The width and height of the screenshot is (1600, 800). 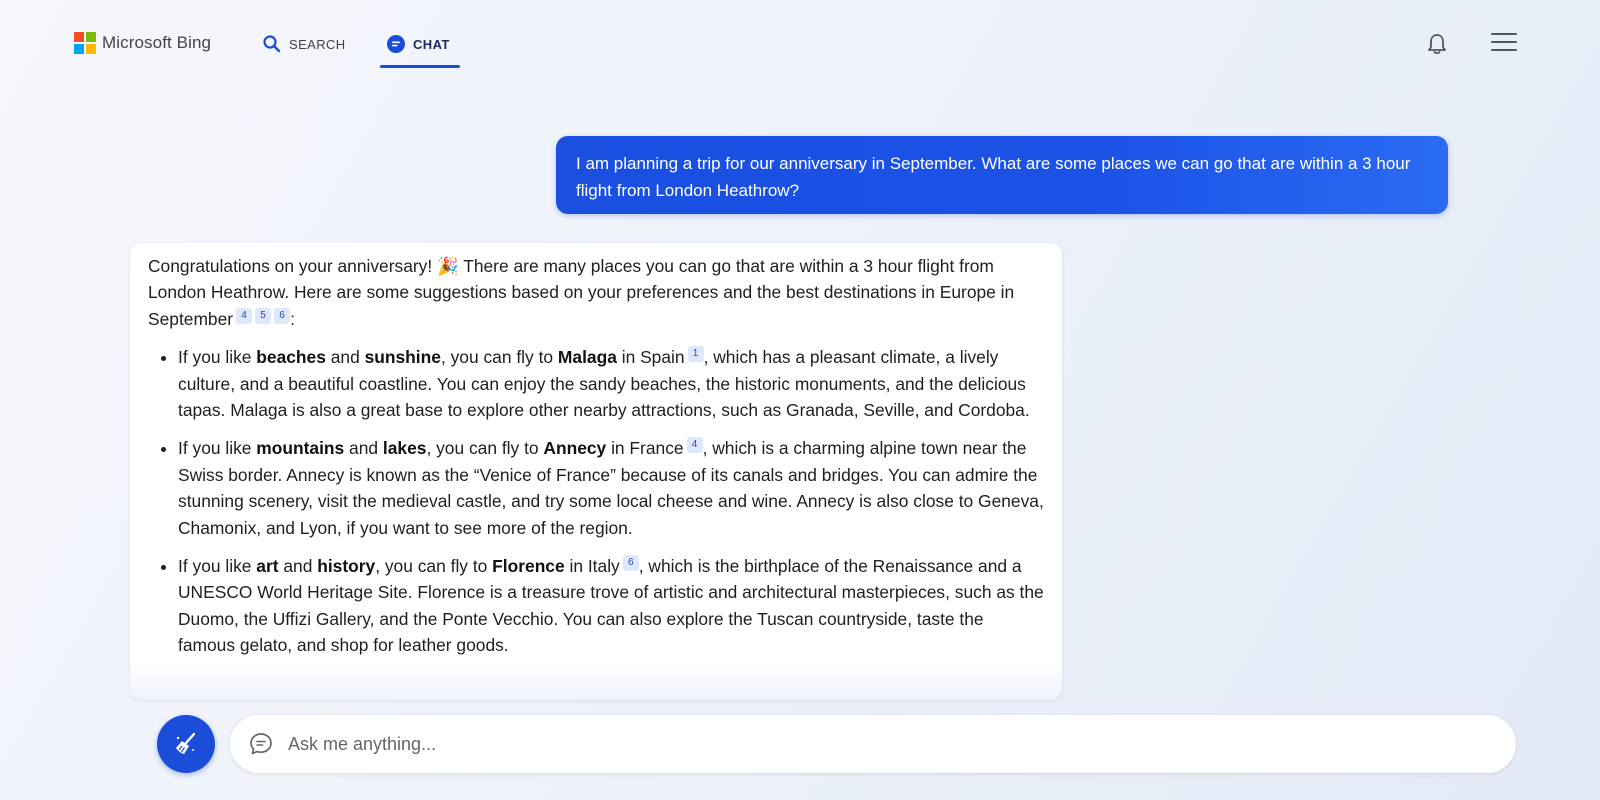 What do you see at coordinates (645, 448) in the screenshot?
I see `item-text: in France` at bounding box center [645, 448].